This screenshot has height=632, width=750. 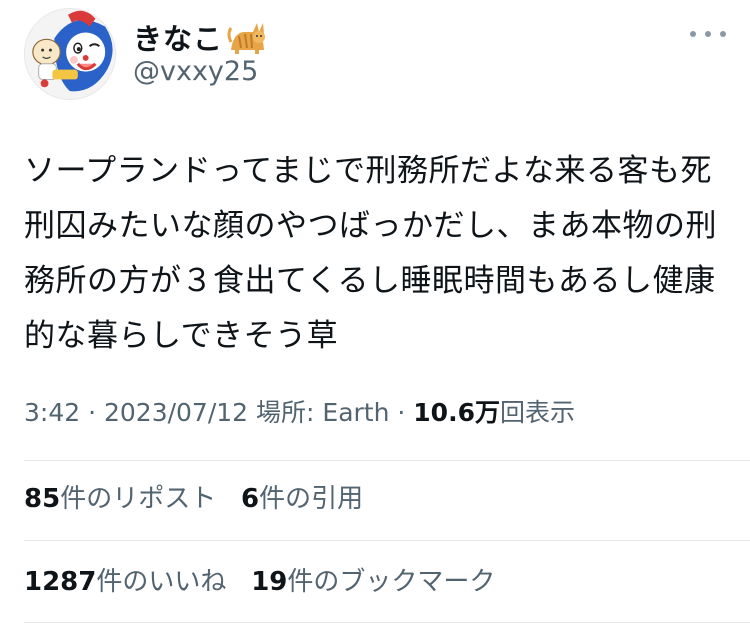 I want to click on quotes-stat: 6件の引用, so click(x=302, y=496).